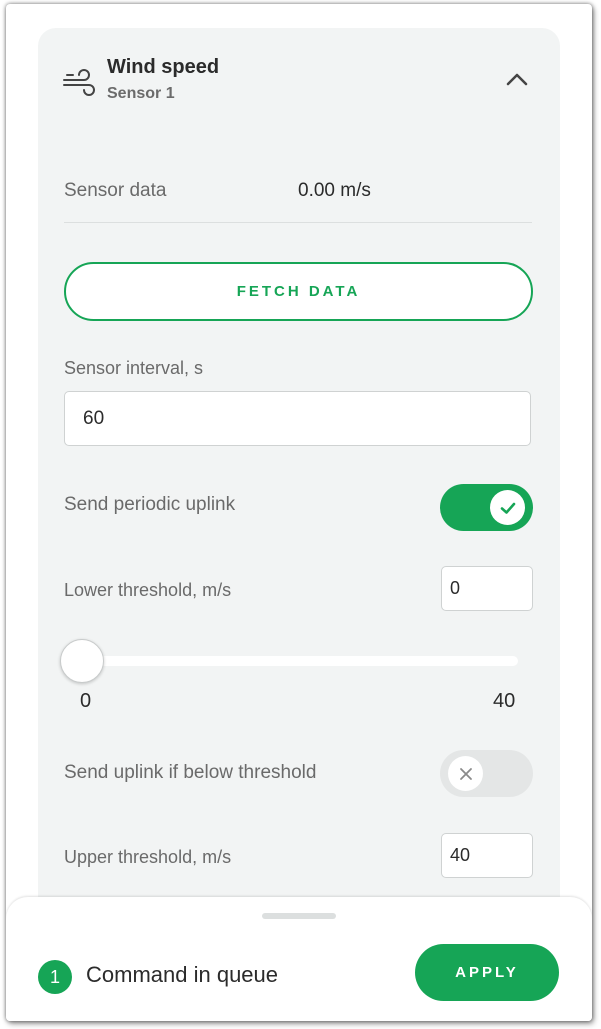 The height and width of the screenshot is (1029, 601). Describe the element at coordinates (297, 418) in the screenshot. I see `sensor-interval-input: 60` at that location.